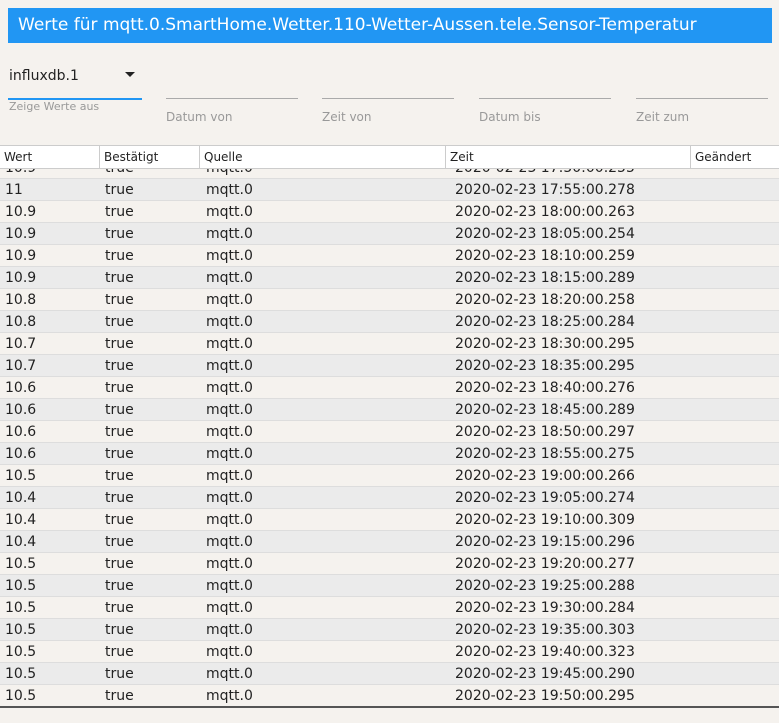 This screenshot has width=779, height=723. What do you see at coordinates (545, 498) in the screenshot?
I see `cell-zeit: 2020-02-23 19:05:00.274` at bounding box center [545, 498].